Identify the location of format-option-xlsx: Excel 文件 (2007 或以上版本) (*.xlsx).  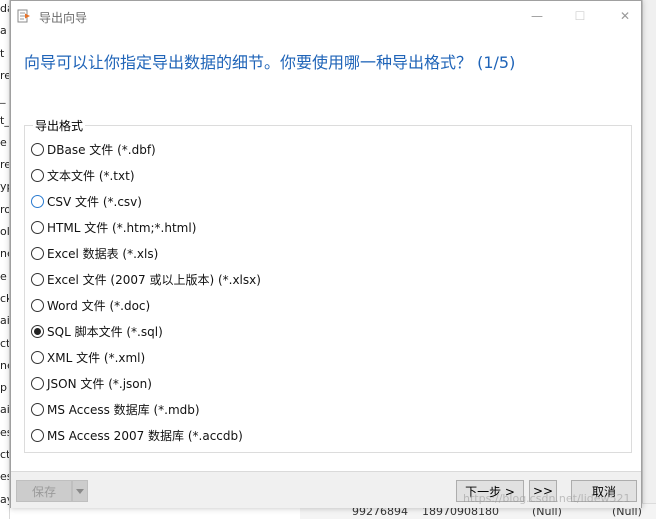
(146, 279).